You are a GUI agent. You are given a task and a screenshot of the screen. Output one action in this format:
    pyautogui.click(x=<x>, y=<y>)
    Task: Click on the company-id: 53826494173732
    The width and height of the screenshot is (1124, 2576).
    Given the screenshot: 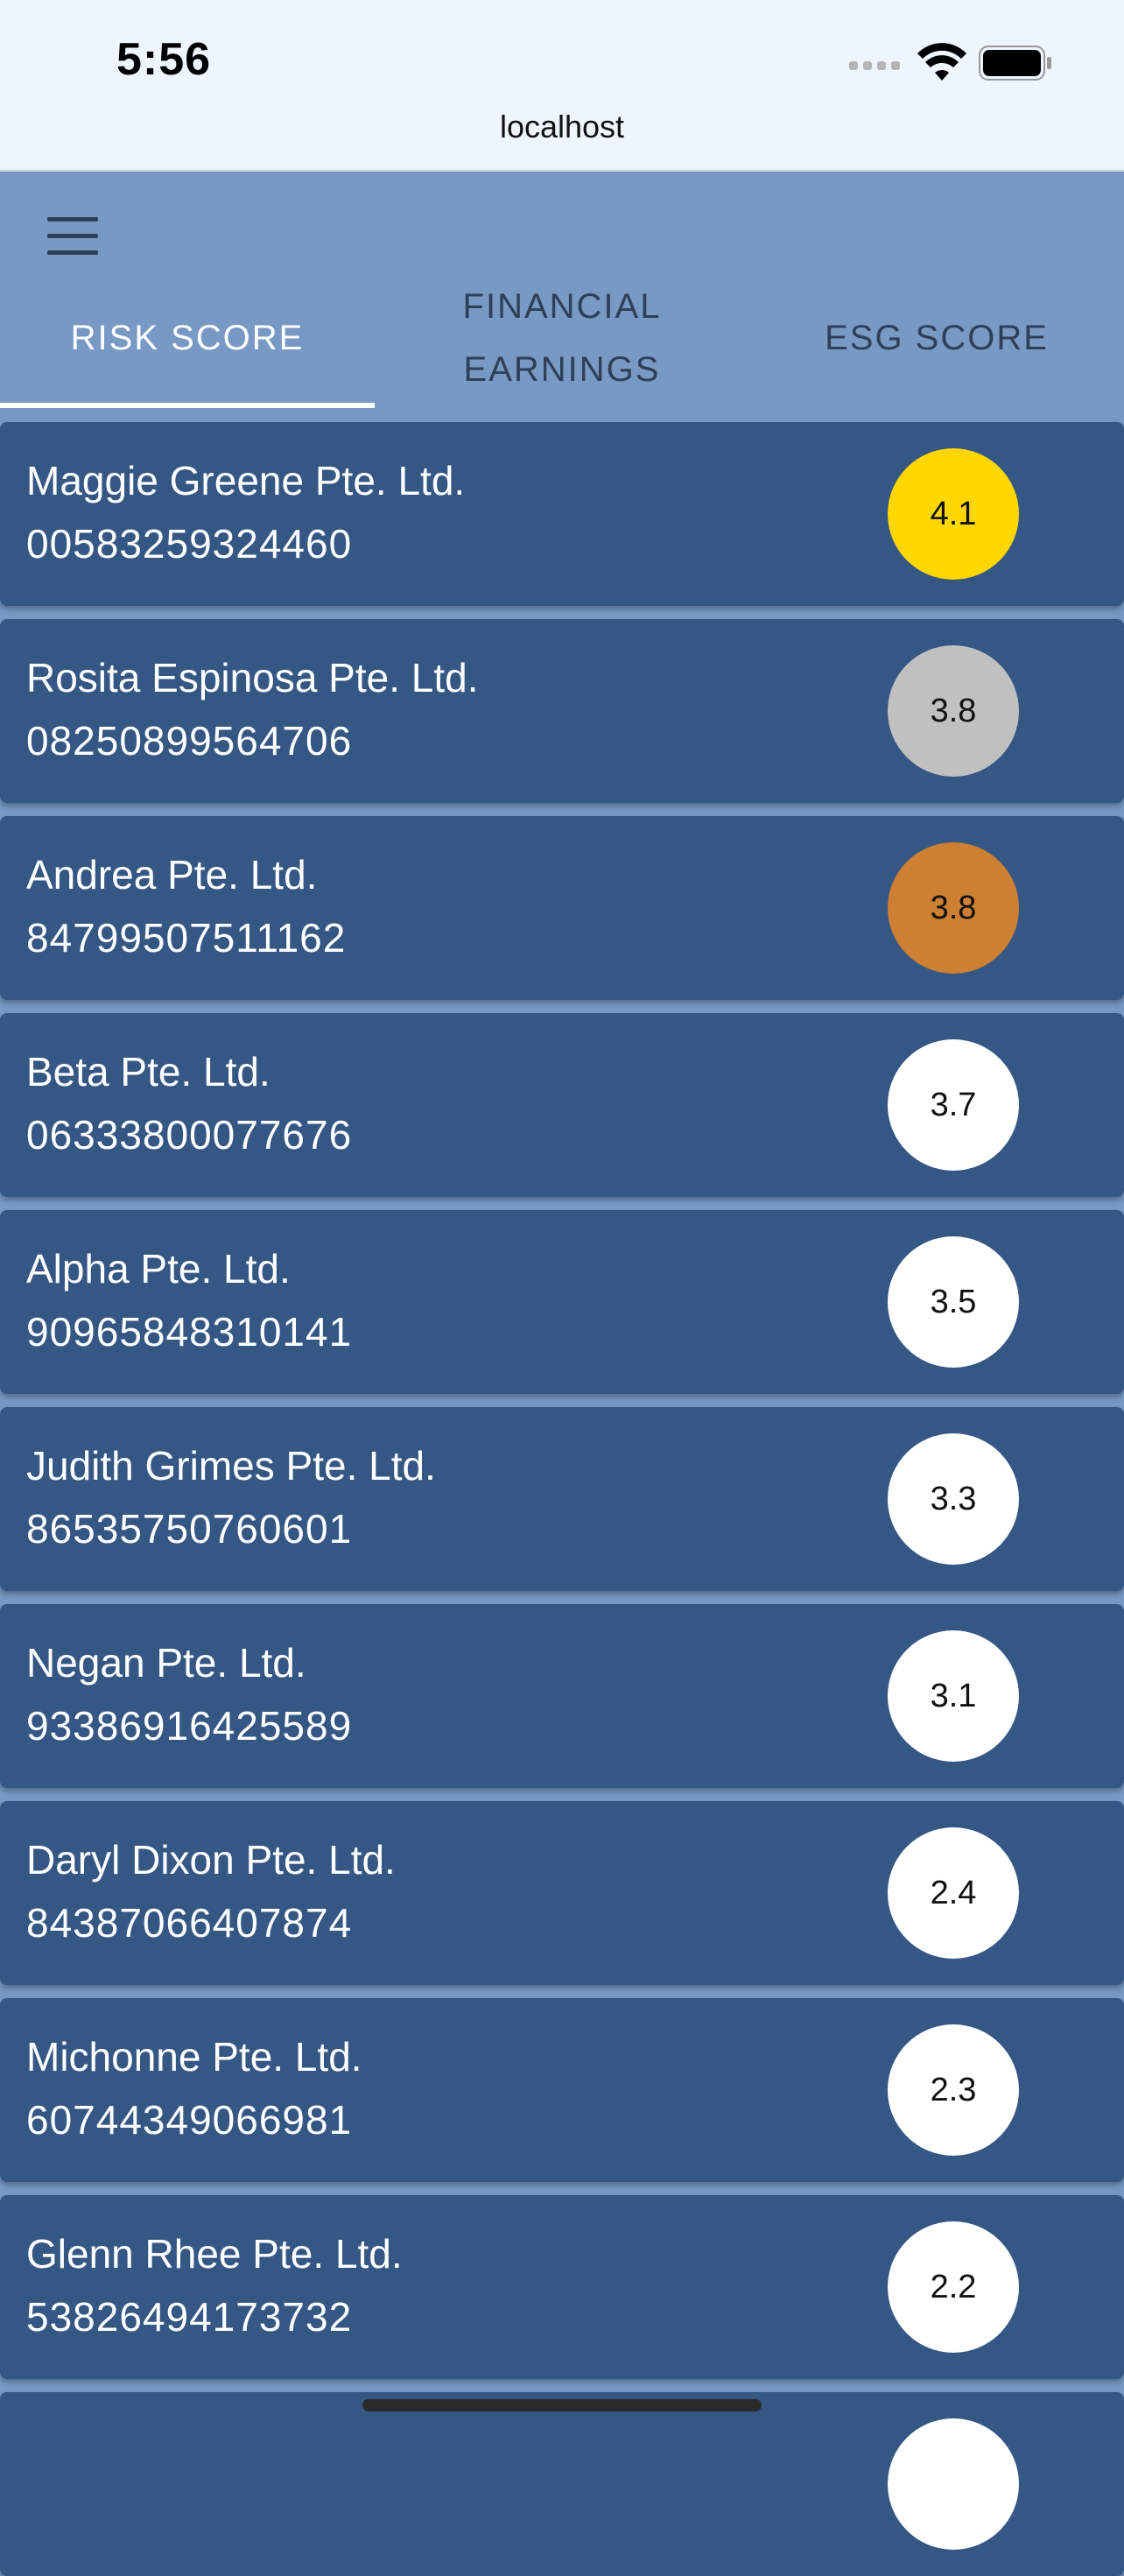 What is the action you would take?
    pyautogui.click(x=189, y=2317)
    